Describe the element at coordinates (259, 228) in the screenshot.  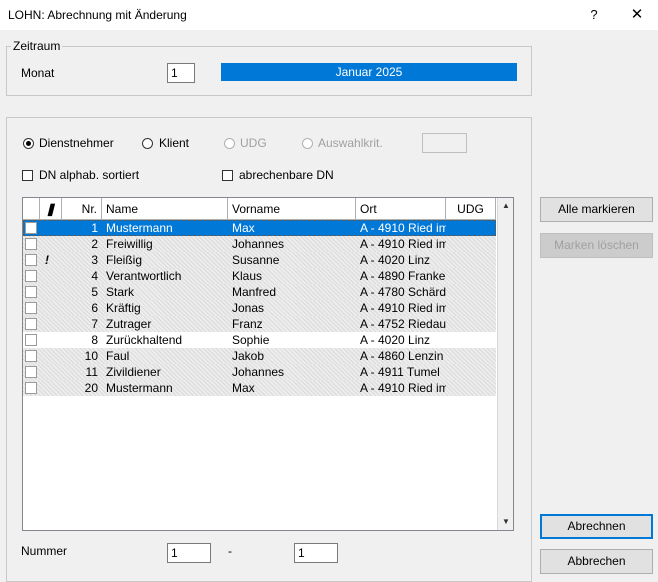
I see `table-row: 1 Mustermann Max A - 4910 Ried im` at that location.